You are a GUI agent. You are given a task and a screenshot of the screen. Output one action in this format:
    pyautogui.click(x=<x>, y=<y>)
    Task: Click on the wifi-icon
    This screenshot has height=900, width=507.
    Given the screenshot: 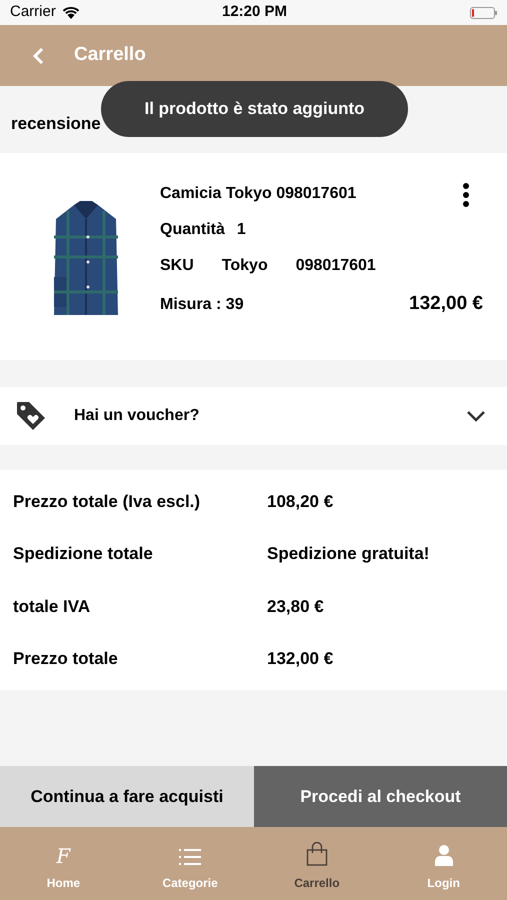 What is the action you would take?
    pyautogui.click(x=71, y=12)
    